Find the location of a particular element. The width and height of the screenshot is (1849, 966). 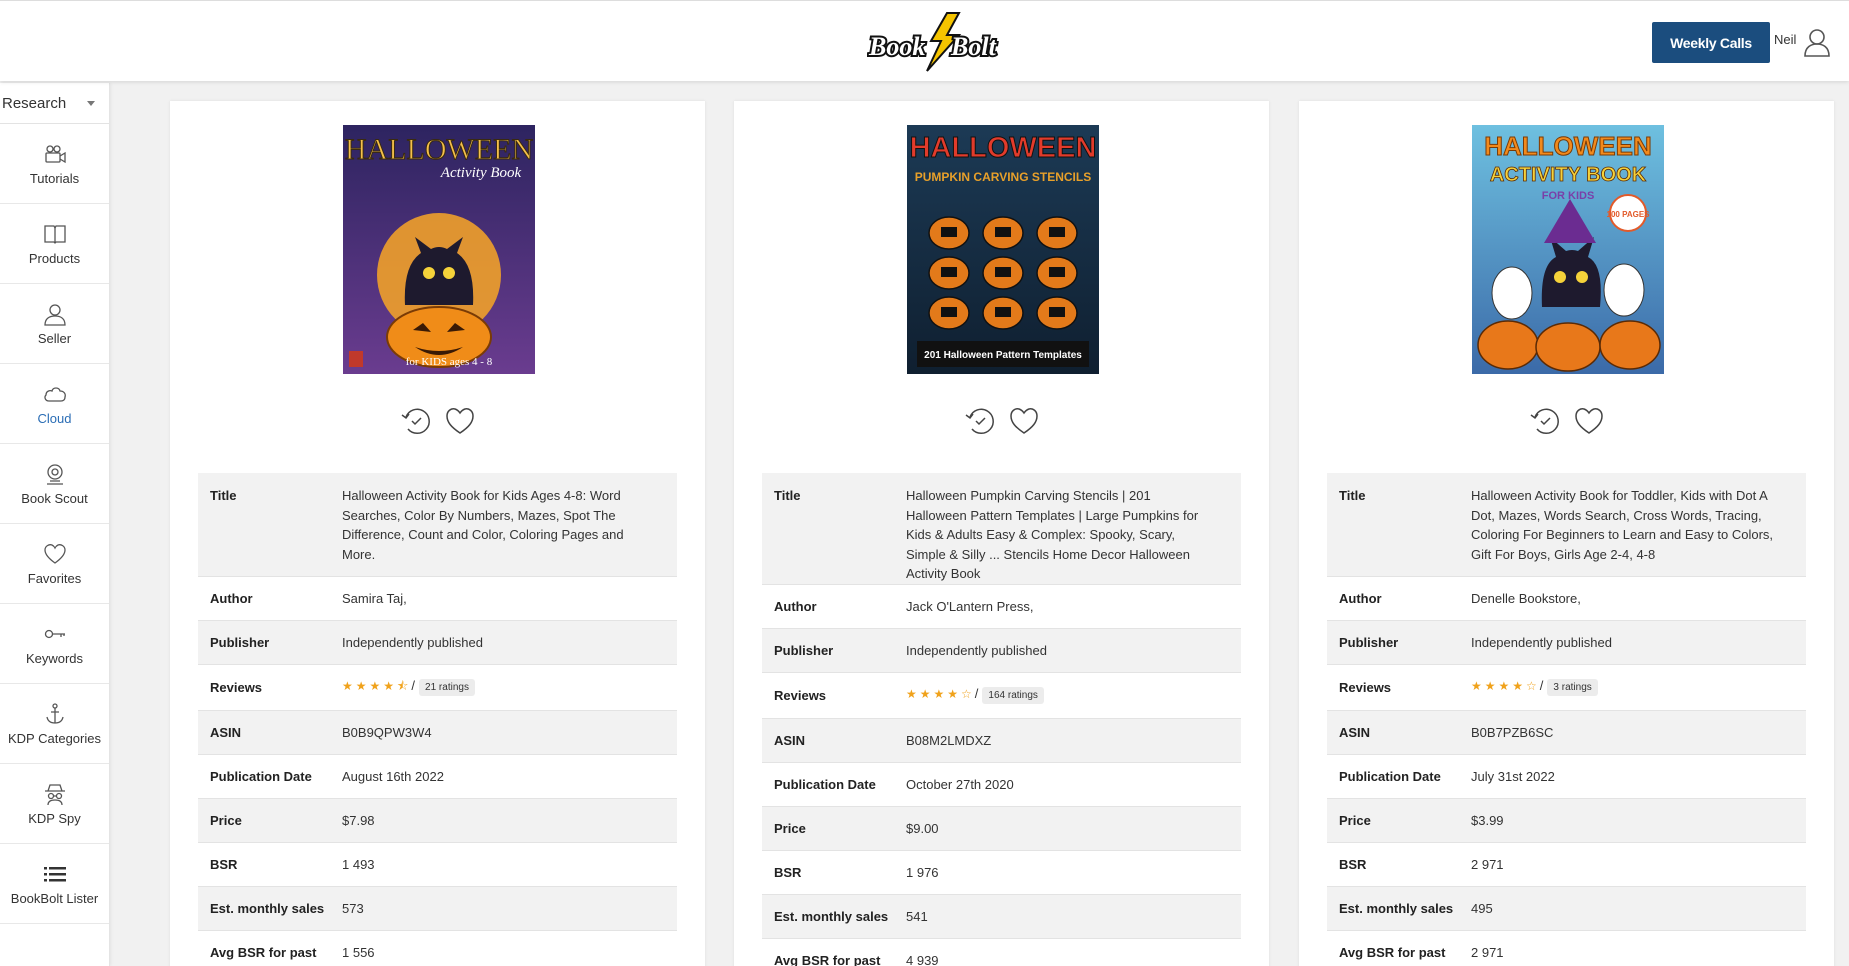

cover-footer: FOR KIDS is located at coordinates (1568, 196).